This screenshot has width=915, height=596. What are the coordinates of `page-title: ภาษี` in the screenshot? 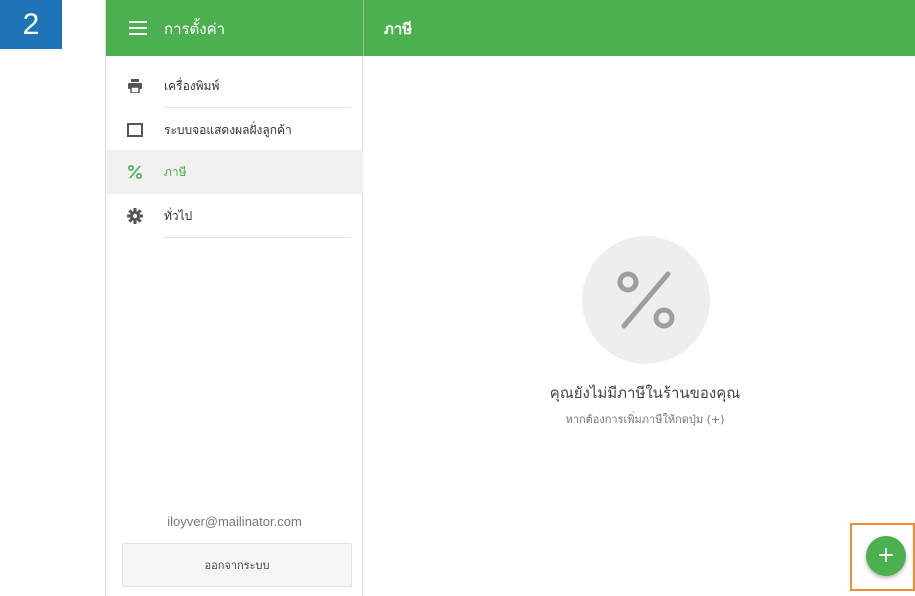 It's located at (398, 29).